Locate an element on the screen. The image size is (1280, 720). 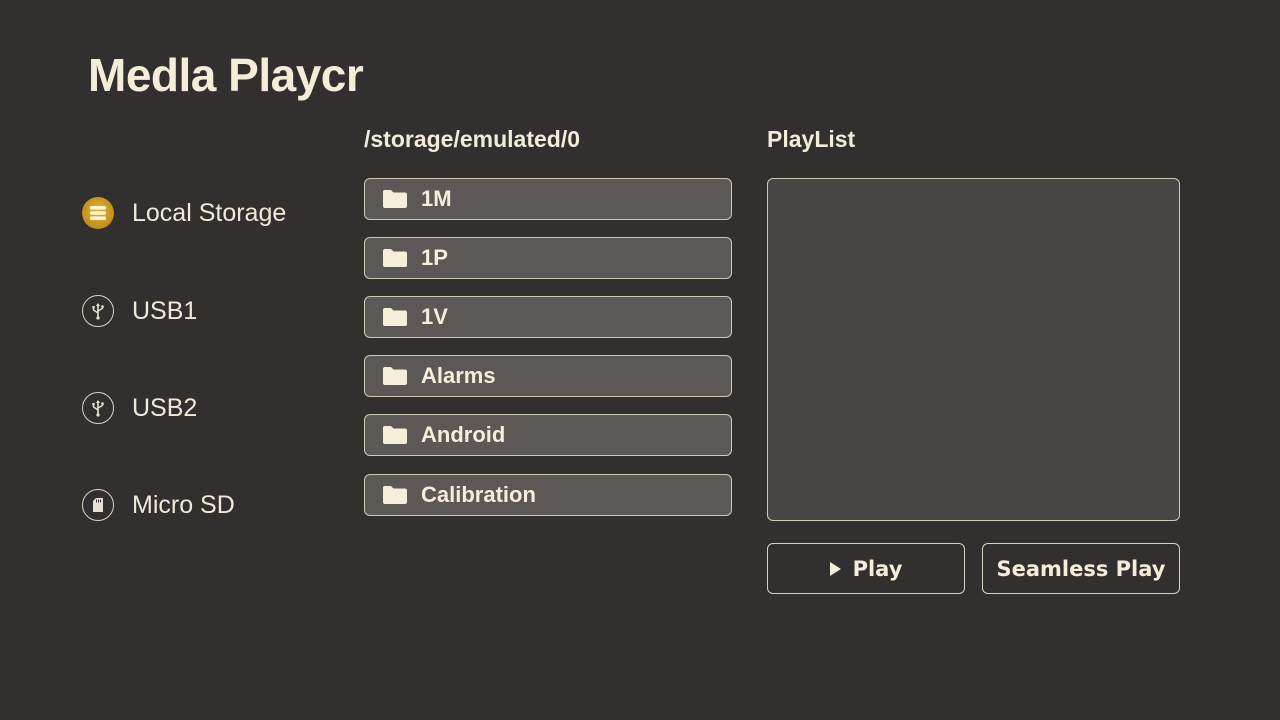
folder-item: Alarms is located at coordinates (548, 376).